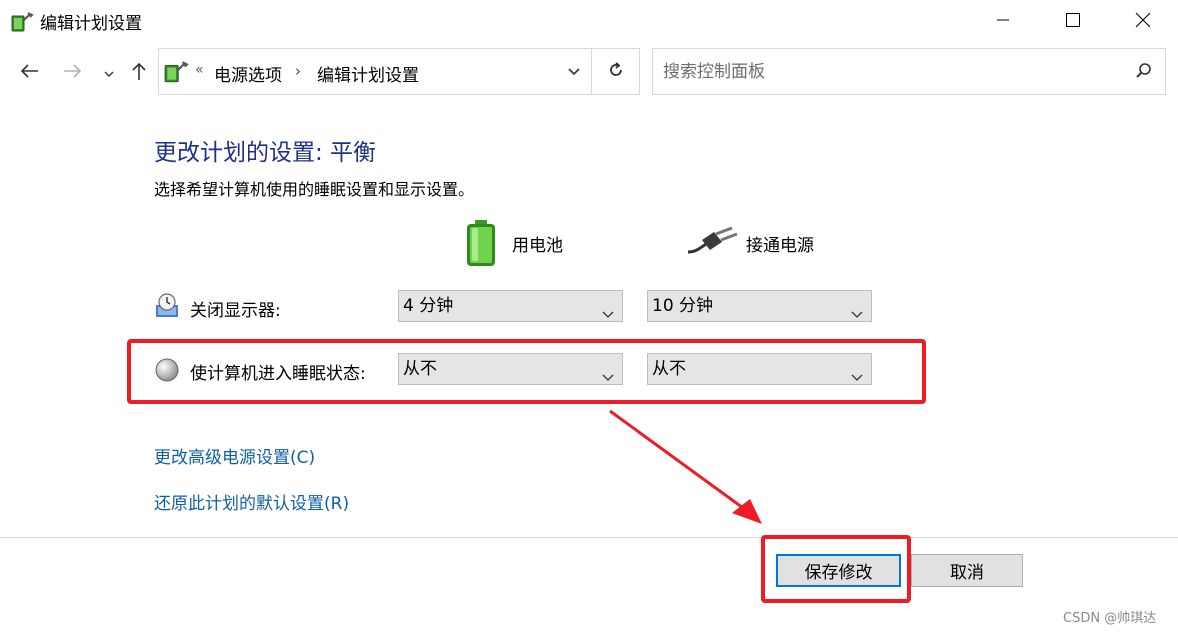  What do you see at coordinates (234, 455) in the screenshot?
I see `advanced-power-settings-link: 更改高级电源设置(C)` at bounding box center [234, 455].